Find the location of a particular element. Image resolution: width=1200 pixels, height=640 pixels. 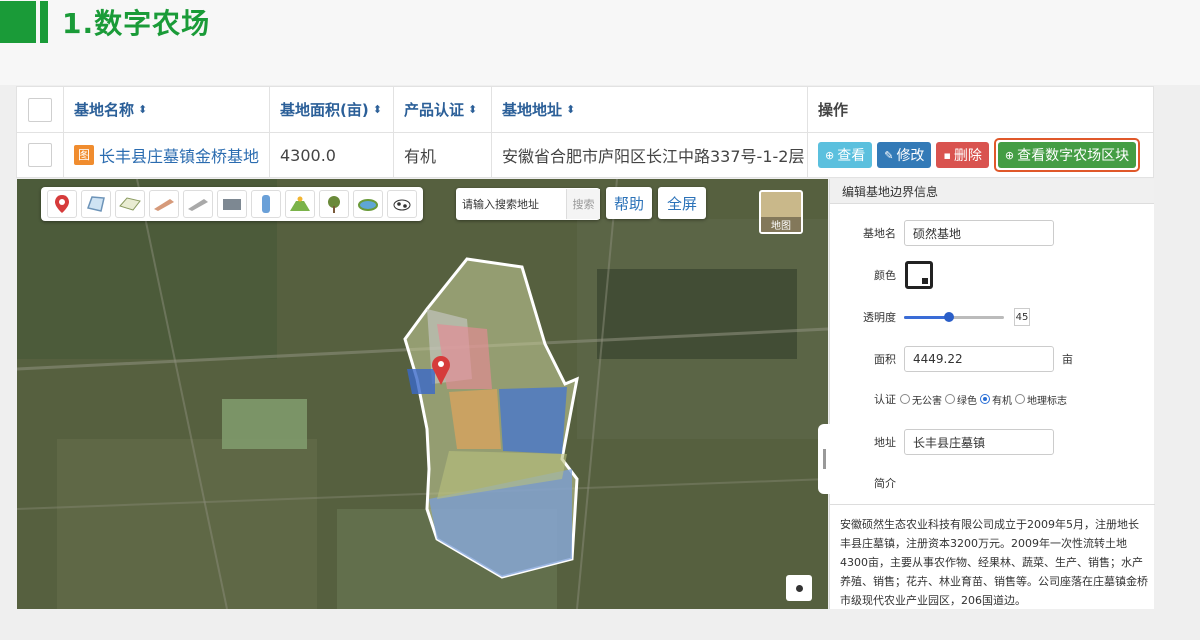

cert-option-label: 无公害 is located at coordinates (927, 401).